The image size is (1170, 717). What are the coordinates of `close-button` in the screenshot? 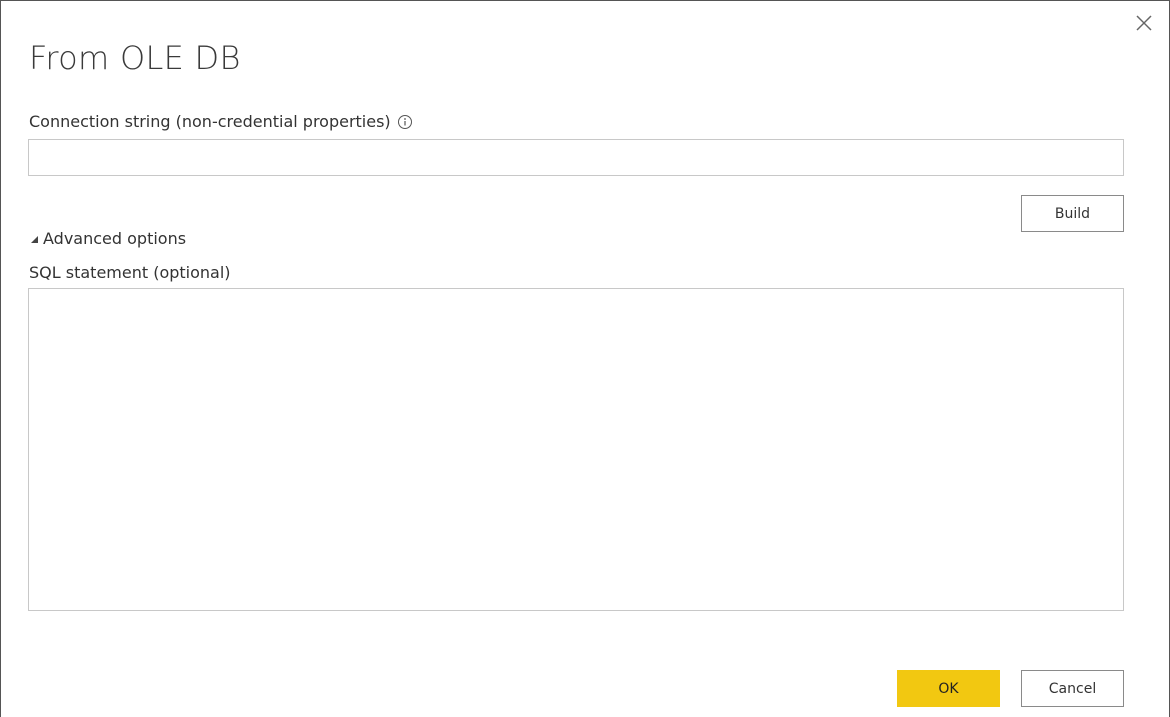 It's located at (1144, 23).